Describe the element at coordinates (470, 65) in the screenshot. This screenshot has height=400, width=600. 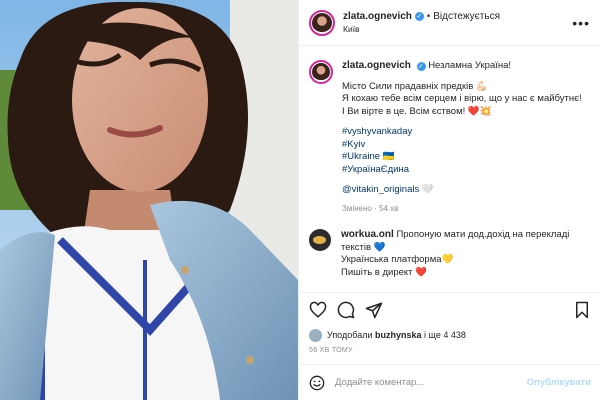
I see `caption-head: Незламна Україна!` at that location.